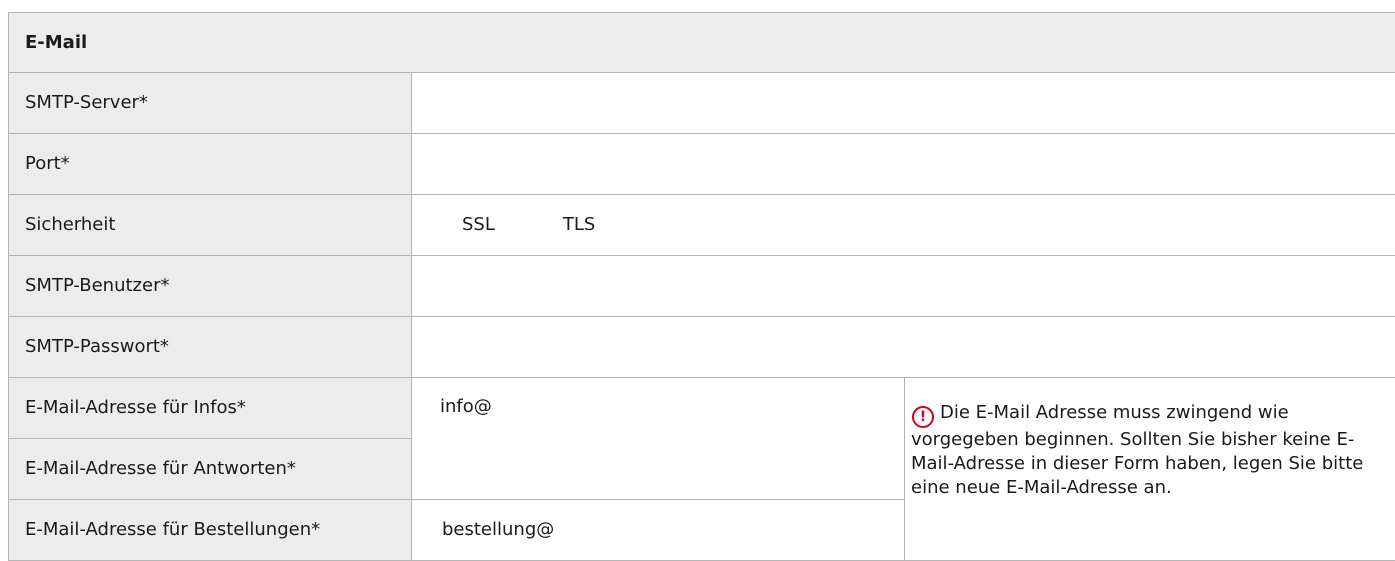 Image resolution: width=1395 pixels, height=561 pixels. Describe the element at coordinates (498, 530) in the screenshot. I see `orders-prefix: bestellung@` at that location.